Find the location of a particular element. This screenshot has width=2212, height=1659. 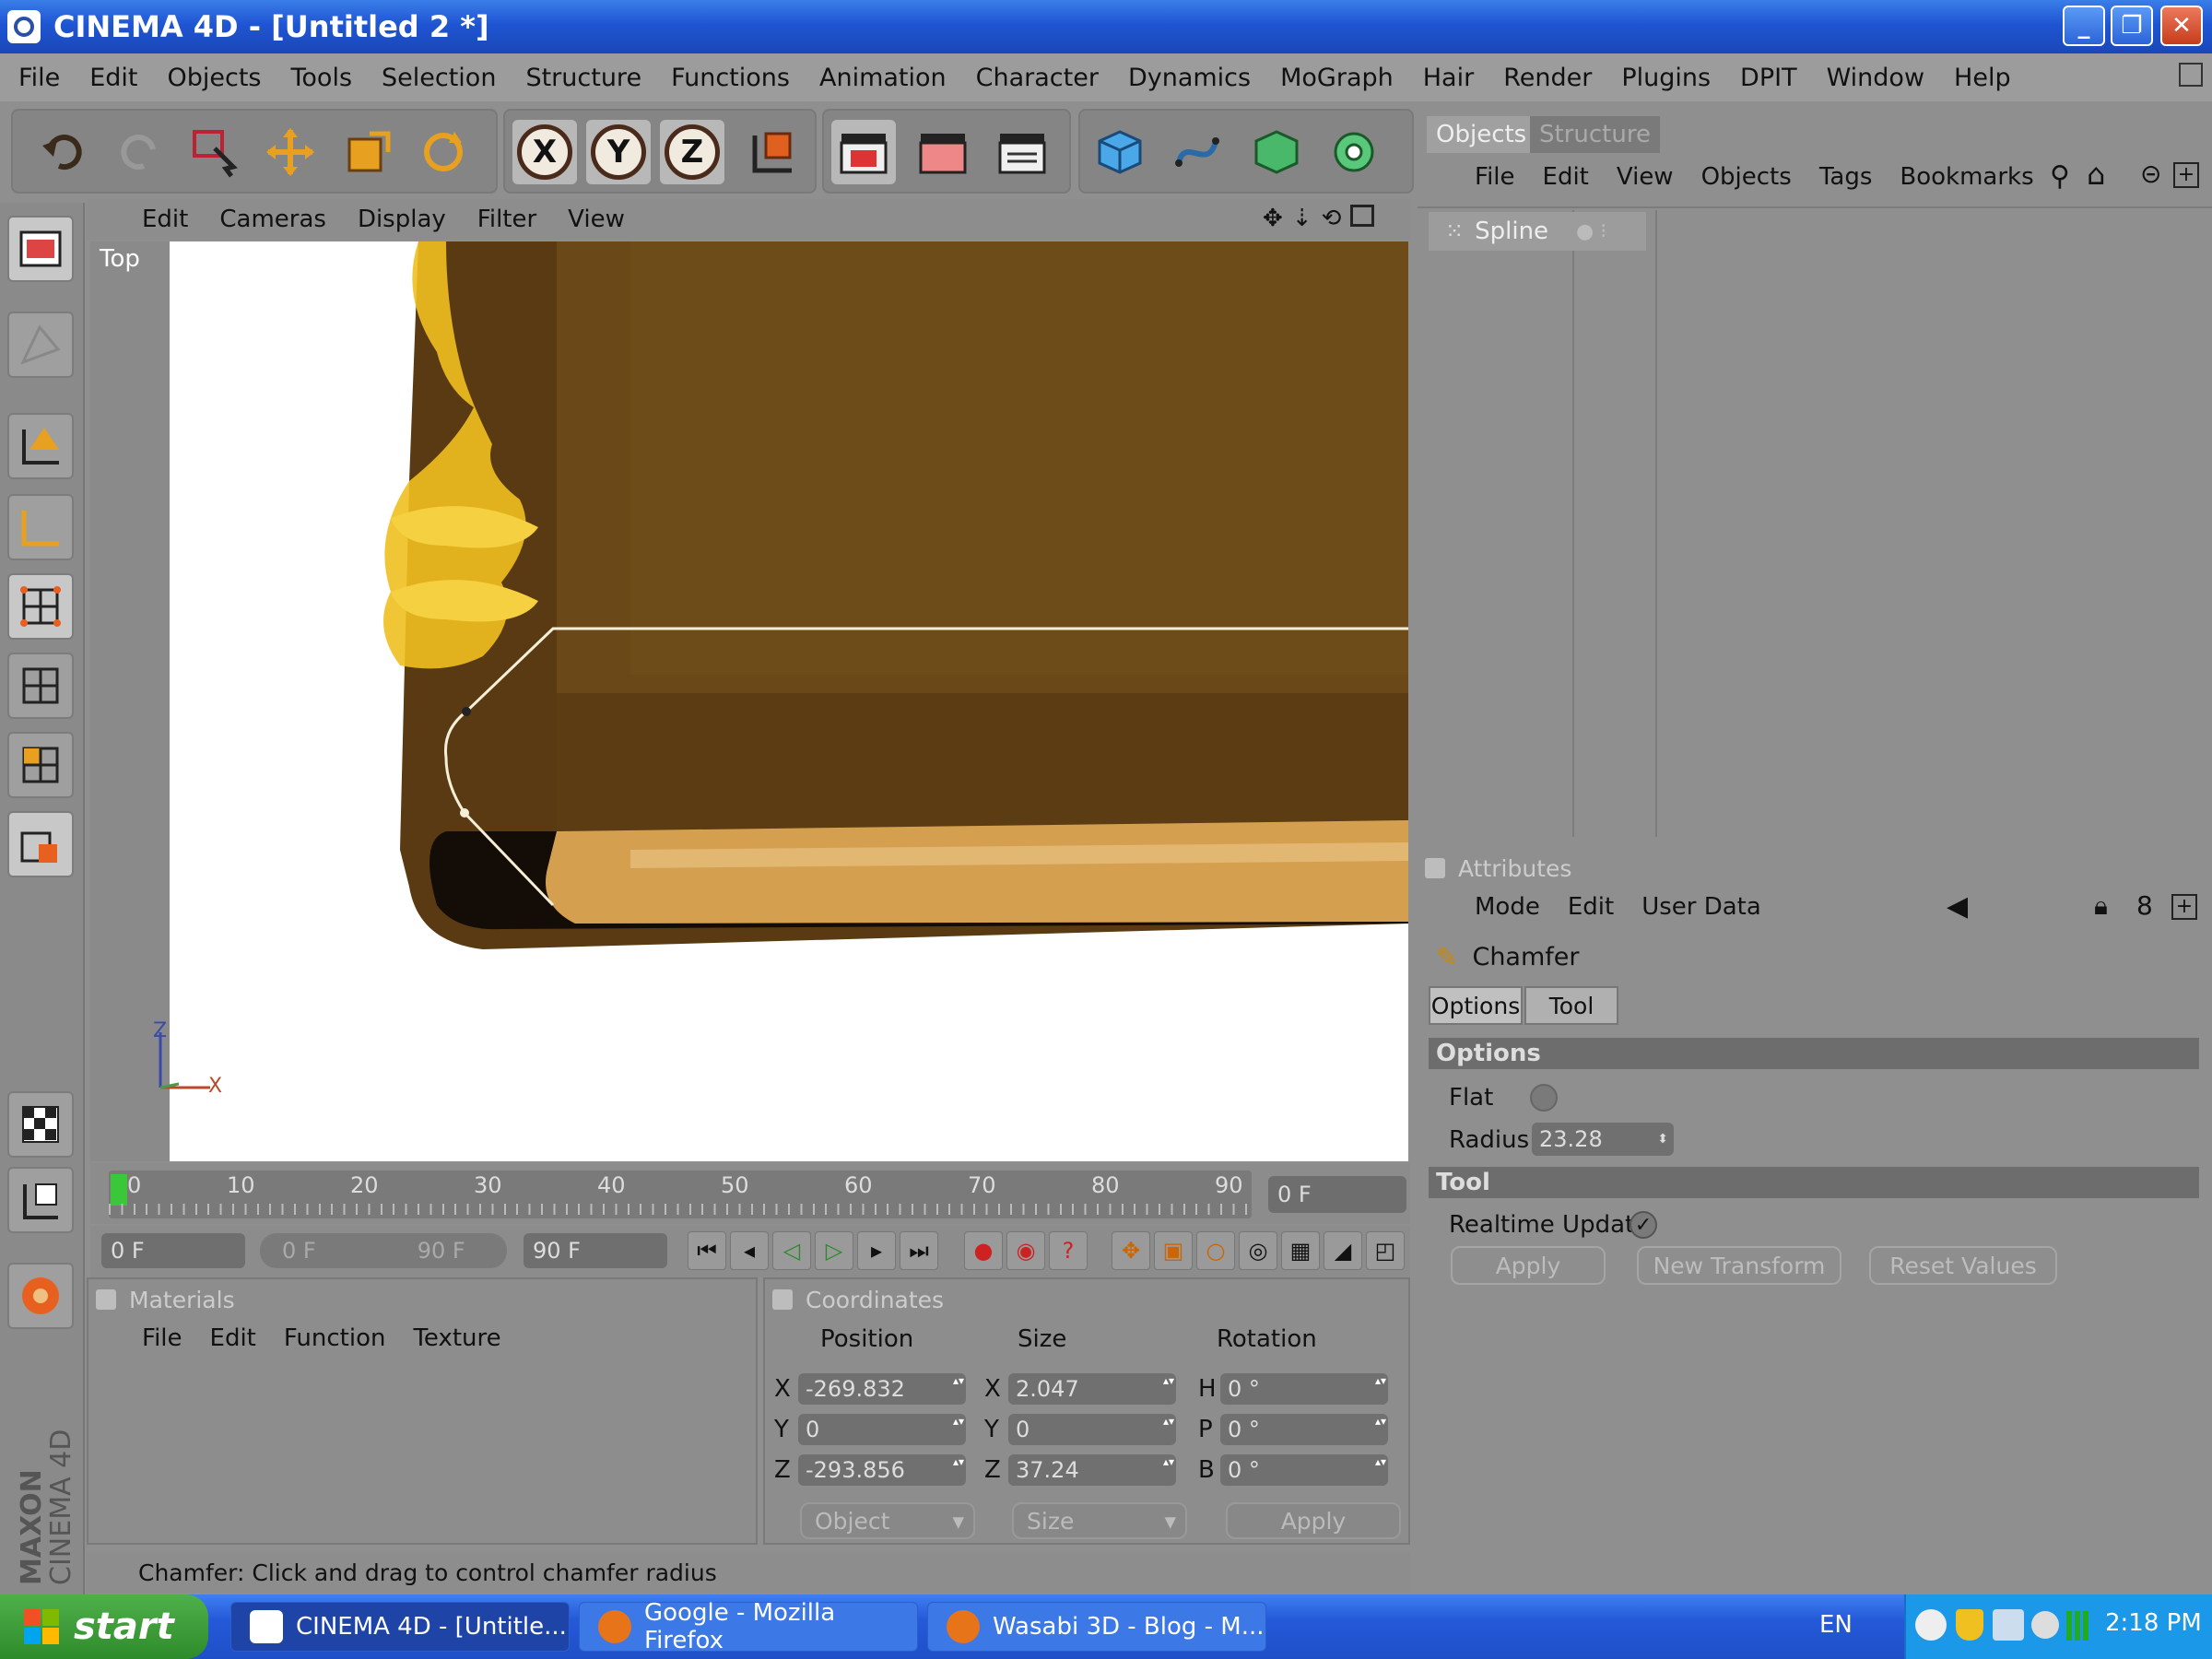

start-frame-field: 0 F is located at coordinates (173, 1250).